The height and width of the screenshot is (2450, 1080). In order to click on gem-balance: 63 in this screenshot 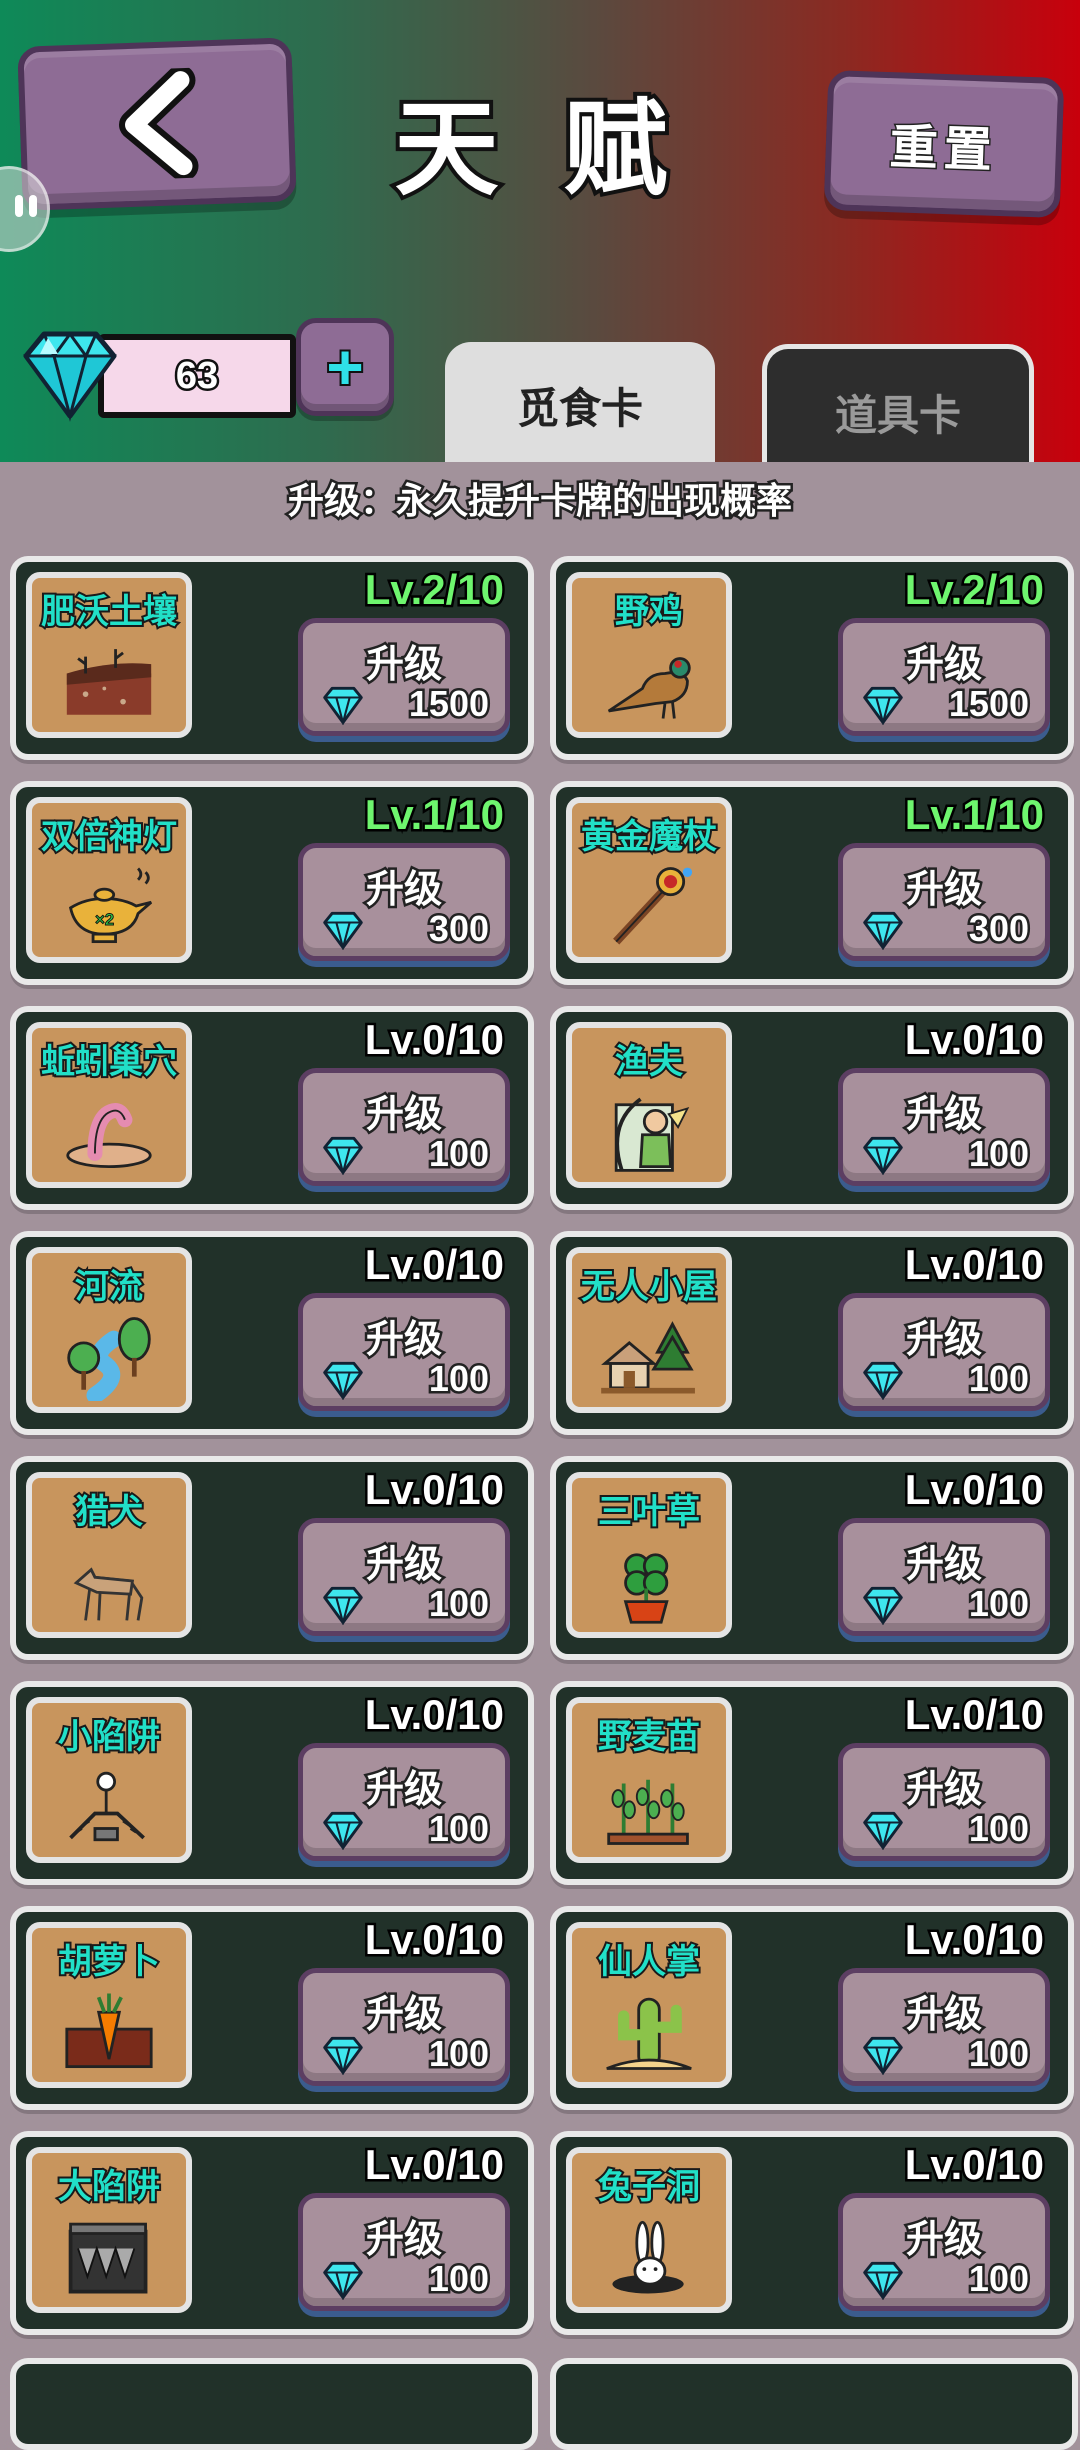, I will do `click(197, 376)`.